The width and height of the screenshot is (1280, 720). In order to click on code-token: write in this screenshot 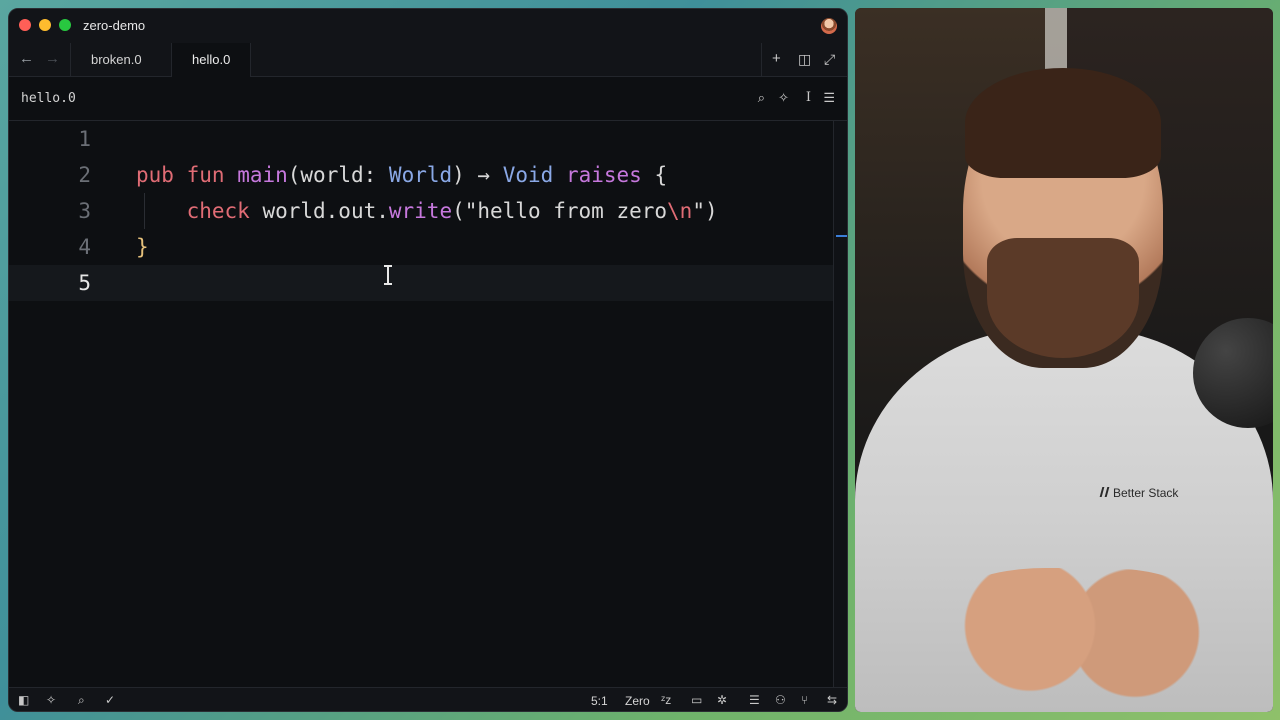, I will do `click(420, 211)`.